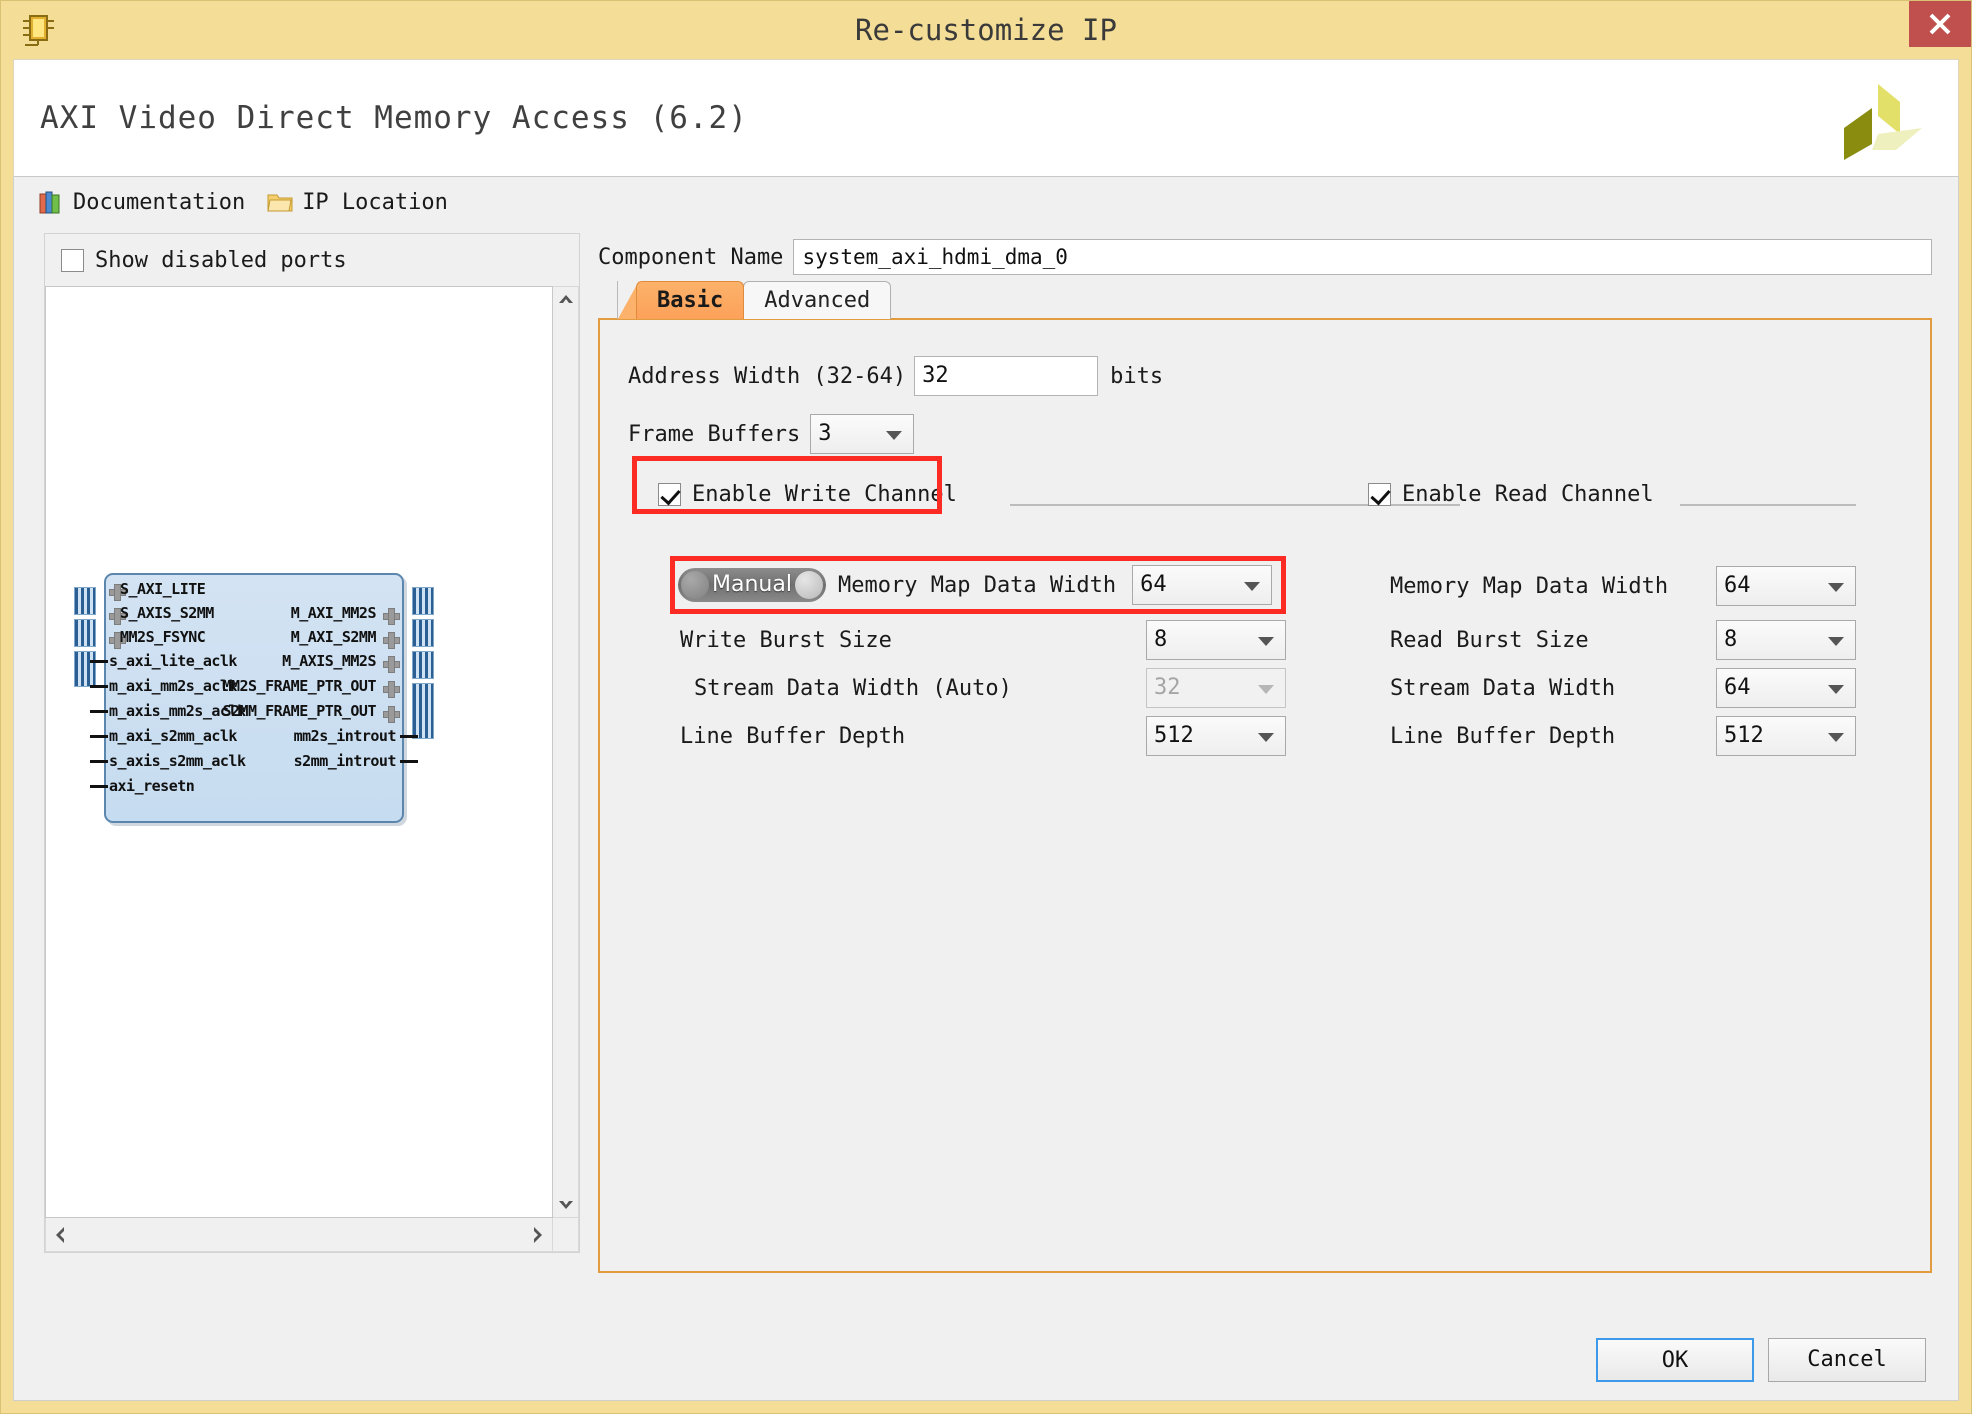 This screenshot has height=1414, width=1972. Describe the element at coordinates (1362, 257) in the screenshot. I see `component-name-input: system_axi_hdmi_dma_0` at that location.